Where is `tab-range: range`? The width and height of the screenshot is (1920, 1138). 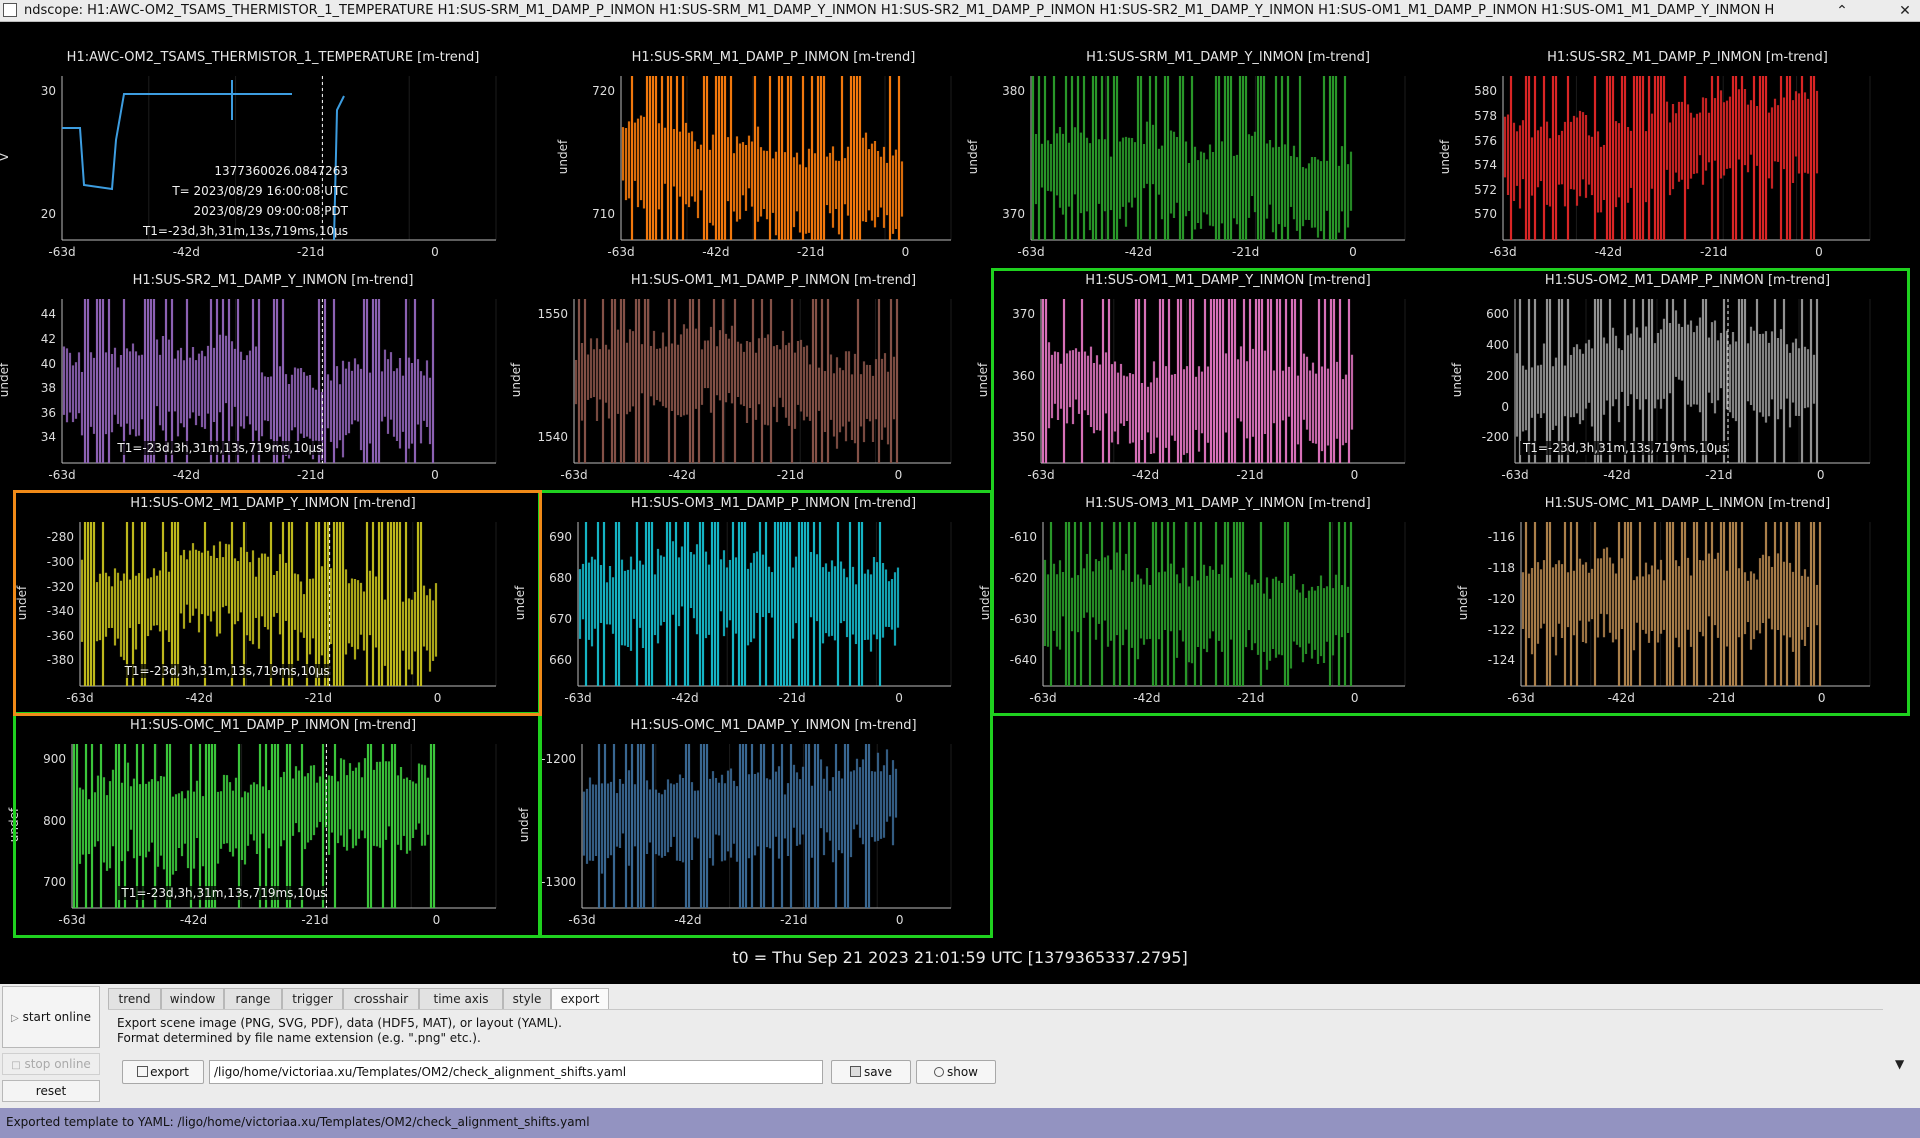 tab-range: range is located at coordinates (253, 999).